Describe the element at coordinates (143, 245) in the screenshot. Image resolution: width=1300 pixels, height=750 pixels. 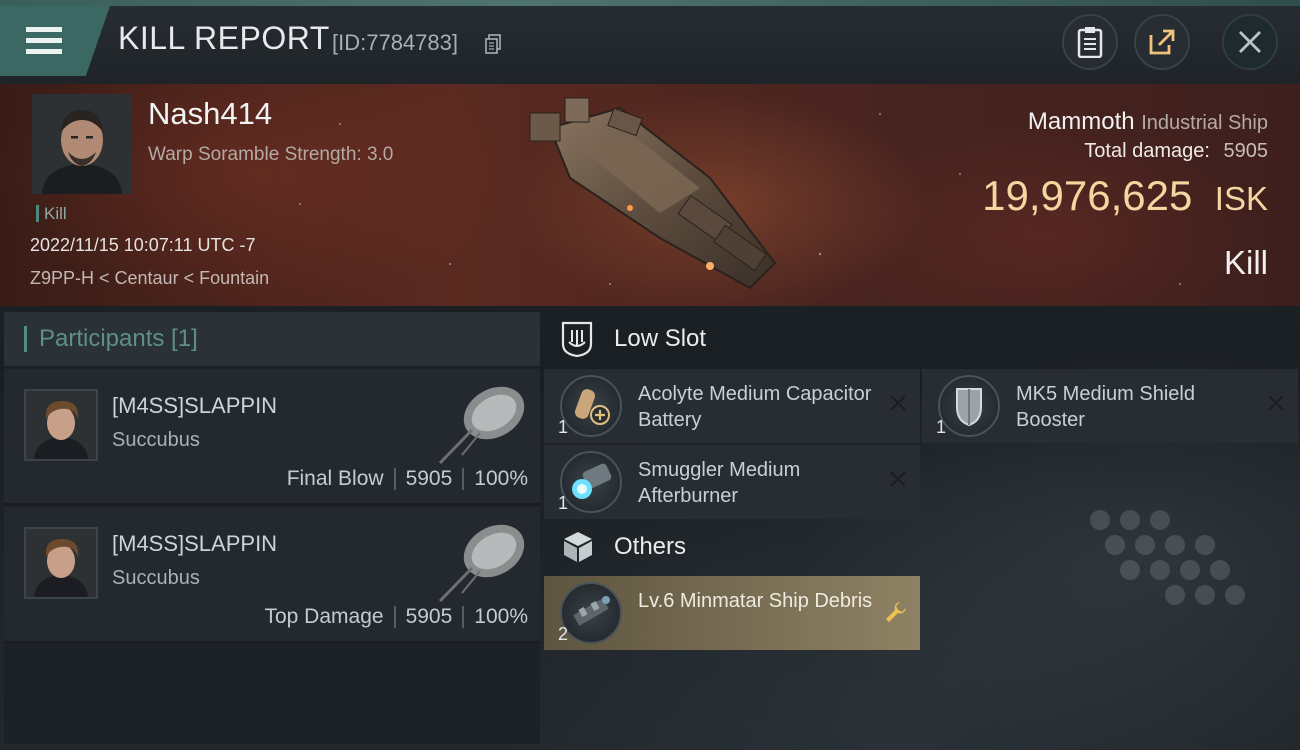
I see `kill-datetime: 2022/11/15 10:07:11 UTC -7` at that location.